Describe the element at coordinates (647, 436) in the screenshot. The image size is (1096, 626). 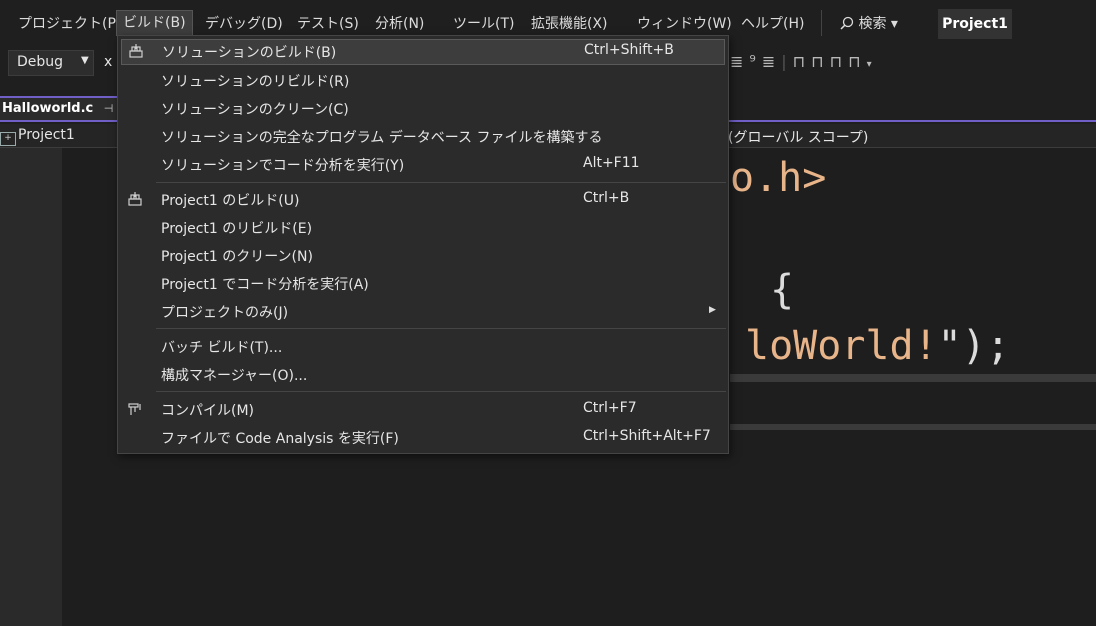
I see `menu-item-shortcut: Ctrl+Shift+Alt+F7` at that location.